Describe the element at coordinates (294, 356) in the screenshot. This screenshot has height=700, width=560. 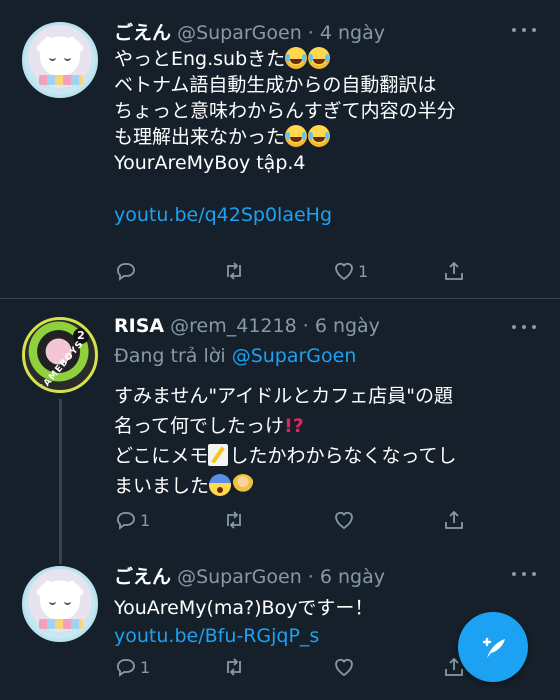
I see `replying-to-handle: @SuparGoen` at that location.